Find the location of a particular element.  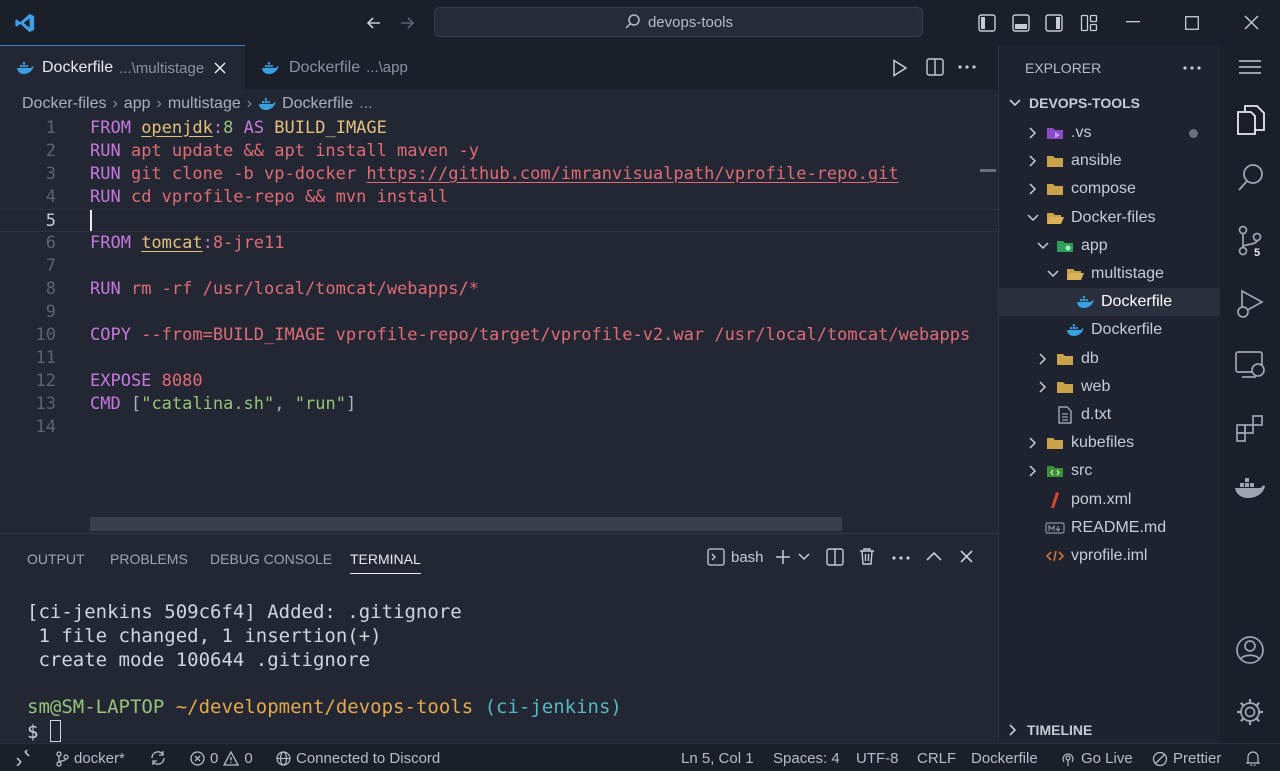

go-live-button: Go Live is located at coordinates (1096, 758).